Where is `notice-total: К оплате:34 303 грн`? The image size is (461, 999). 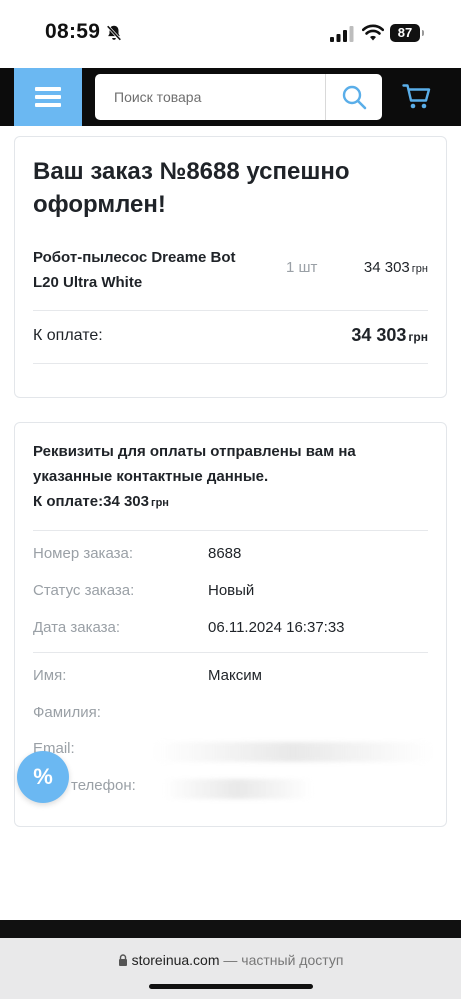
notice-total: К оплате:34 303 грн is located at coordinates (101, 501).